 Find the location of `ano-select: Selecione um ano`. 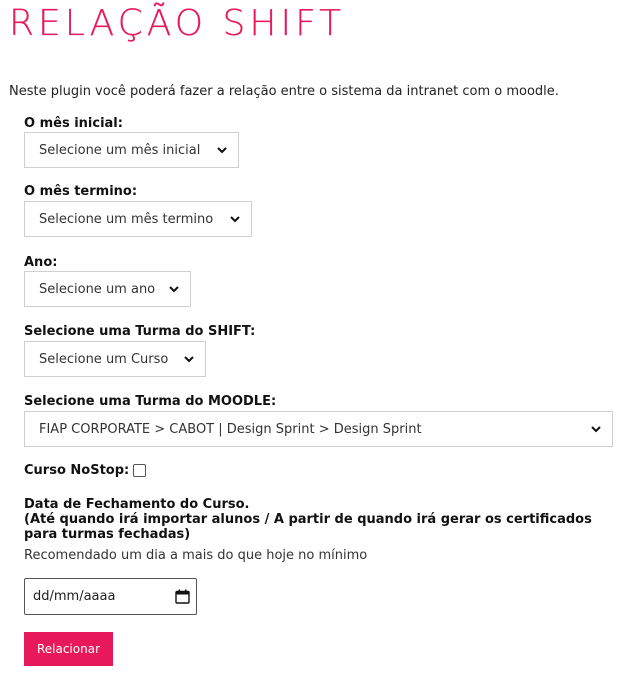

ano-select: Selecione um ano is located at coordinates (107, 289).